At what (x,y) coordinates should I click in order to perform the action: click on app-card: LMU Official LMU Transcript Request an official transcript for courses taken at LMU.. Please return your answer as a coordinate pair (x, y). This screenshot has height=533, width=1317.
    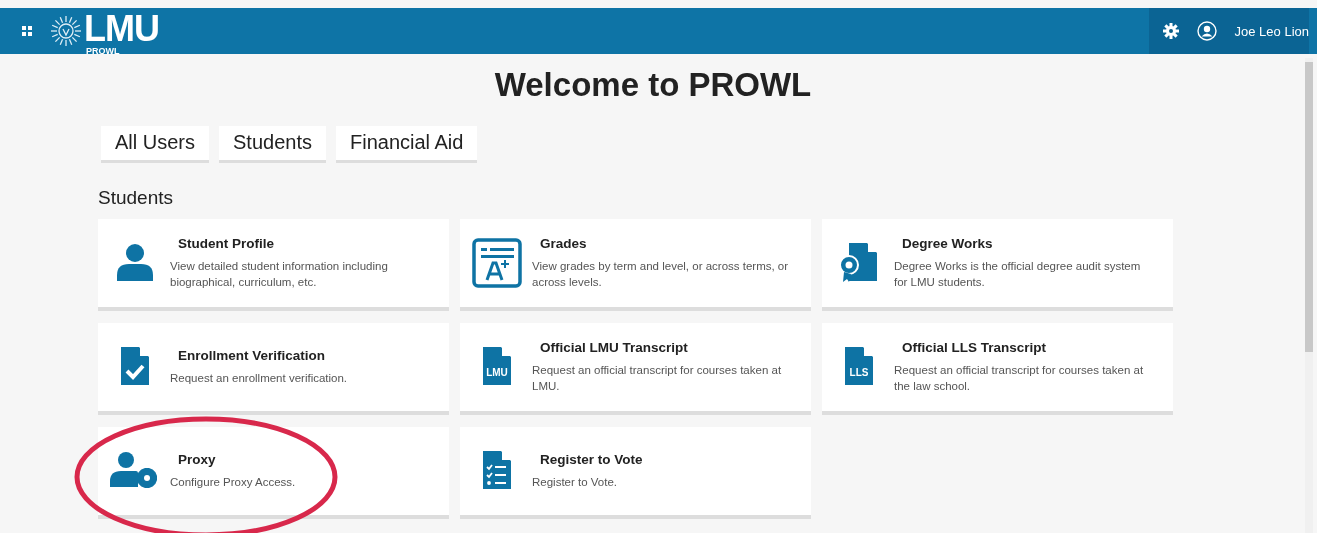
    Looking at the image, I should click on (635, 369).